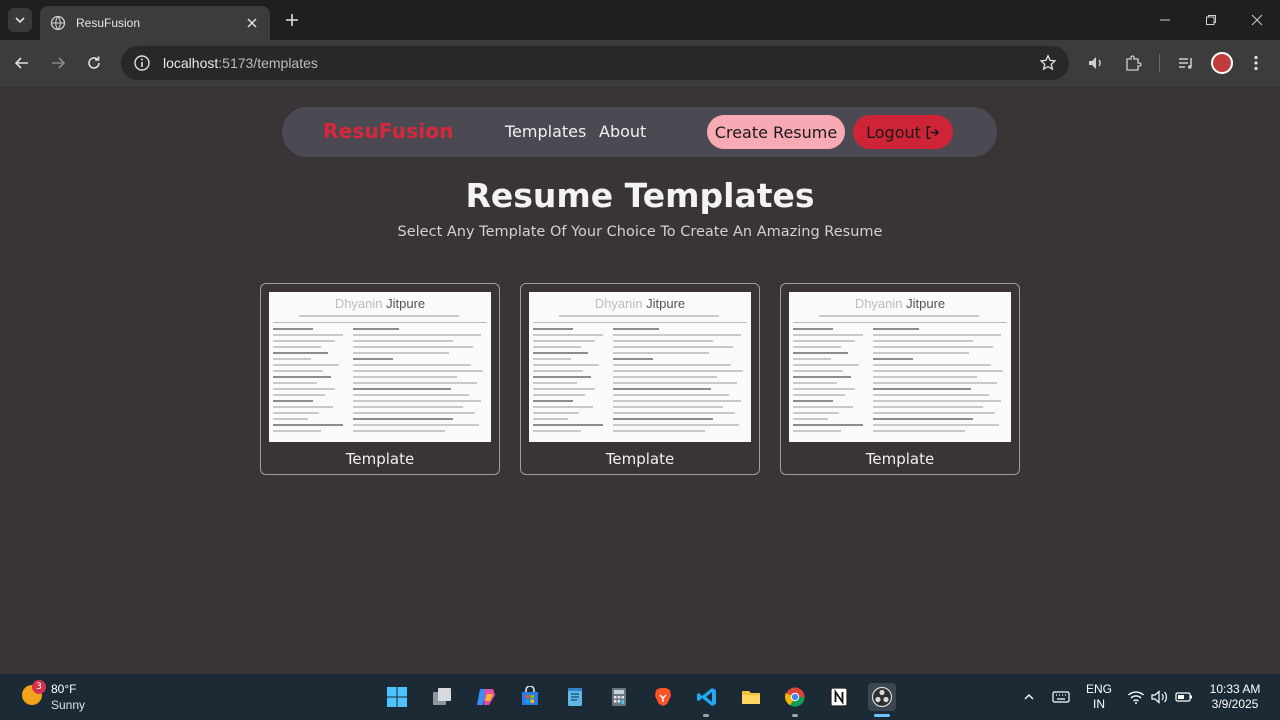  I want to click on forward-button, so click(58, 63).